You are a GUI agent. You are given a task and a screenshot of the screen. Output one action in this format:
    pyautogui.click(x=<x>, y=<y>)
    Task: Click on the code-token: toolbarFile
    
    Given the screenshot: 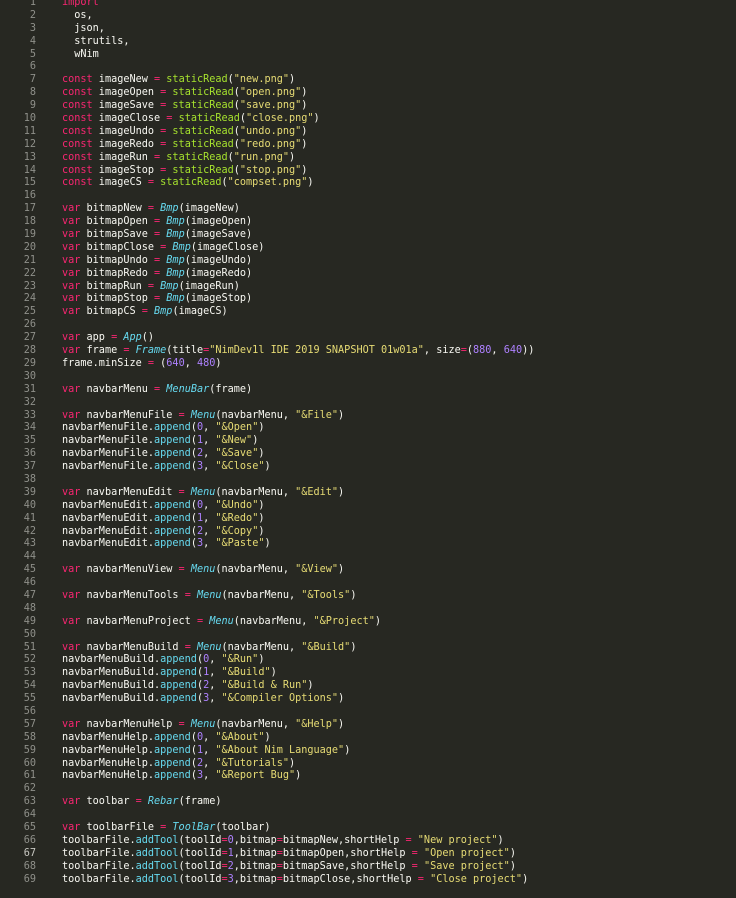 What is the action you would take?
    pyautogui.click(x=120, y=827)
    